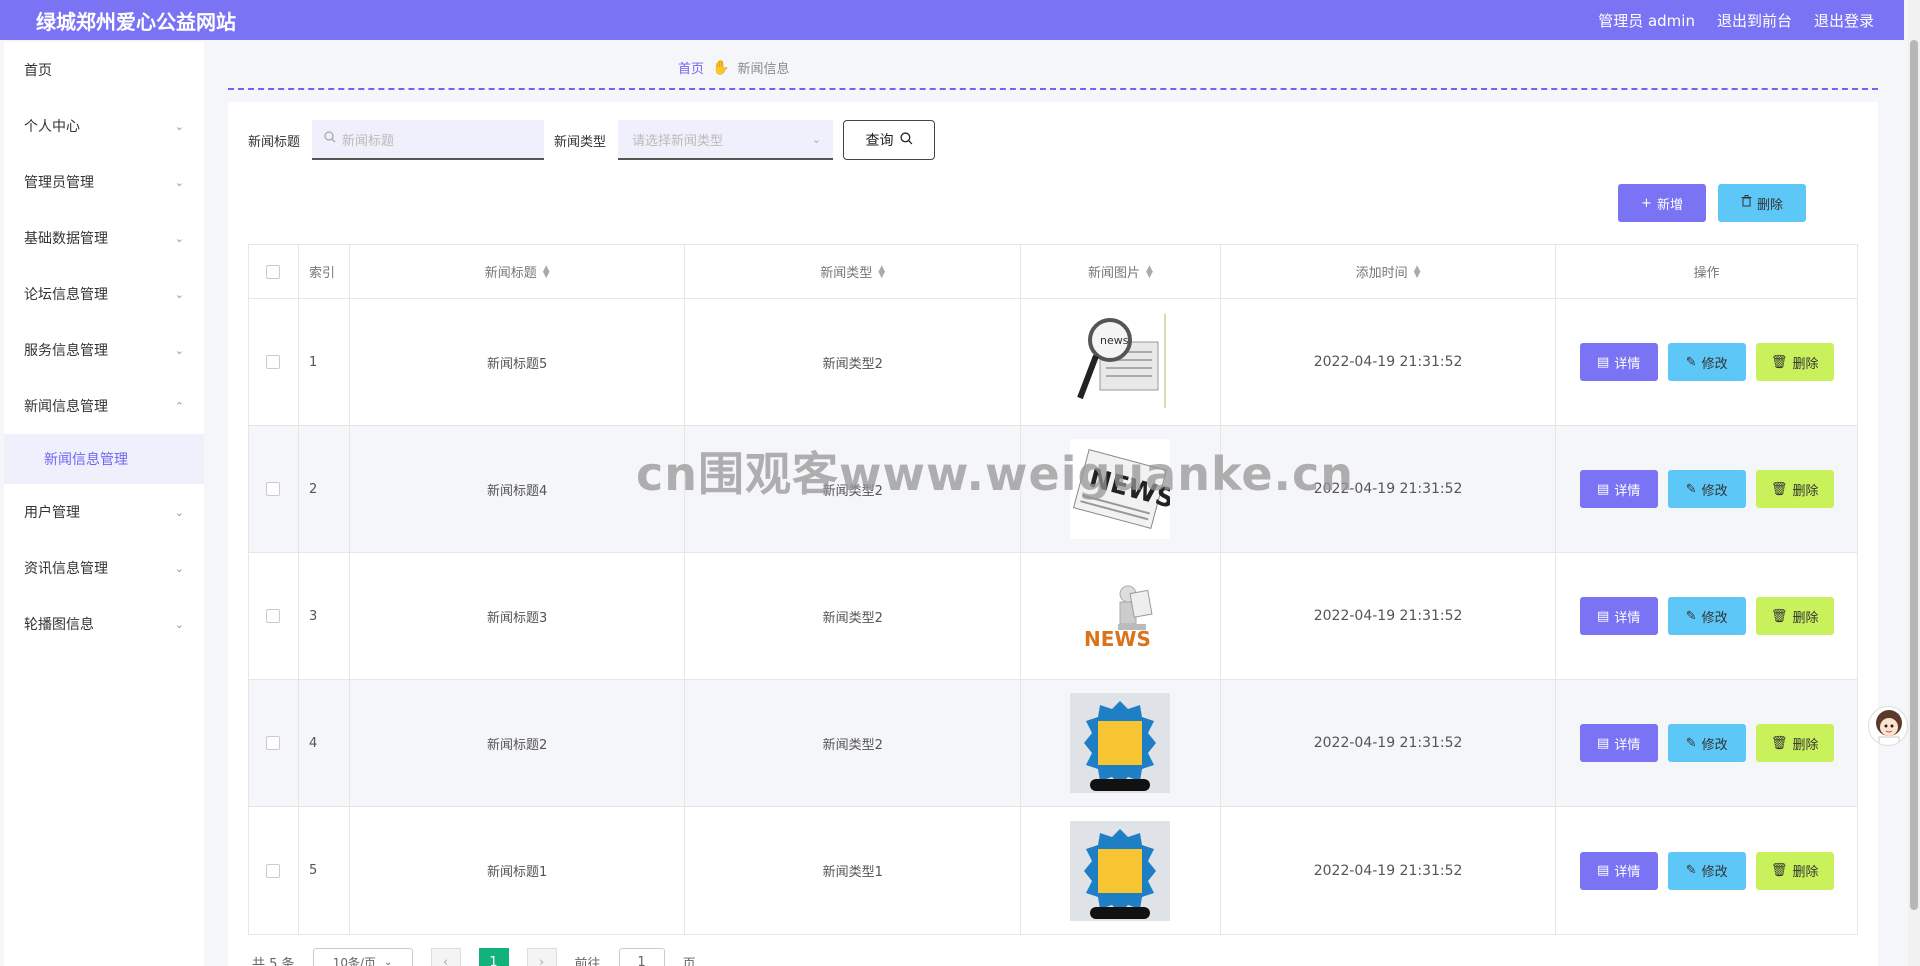  What do you see at coordinates (1691, 743) in the screenshot?
I see `pencil-icon: ✎` at bounding box center [1691, 743].